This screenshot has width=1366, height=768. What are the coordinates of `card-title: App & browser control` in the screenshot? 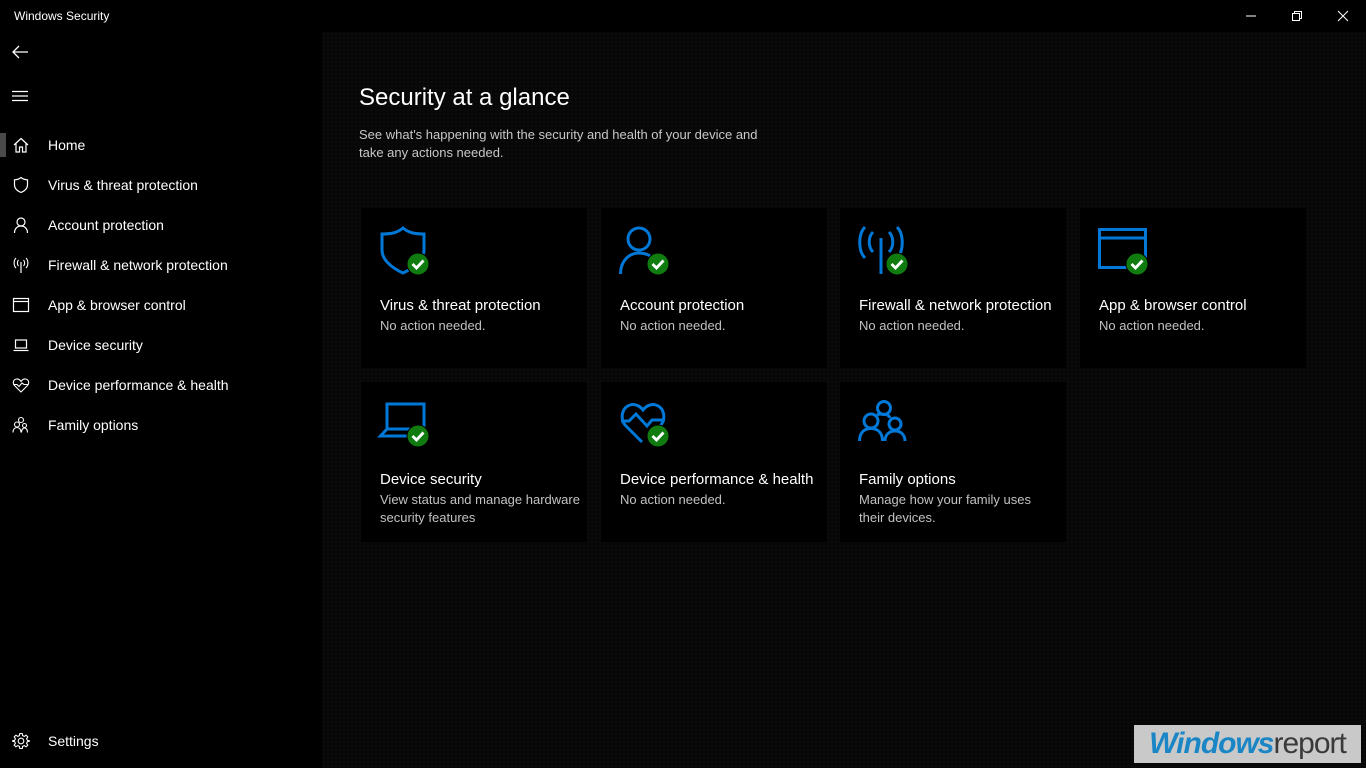 It's located at (1173, 305).